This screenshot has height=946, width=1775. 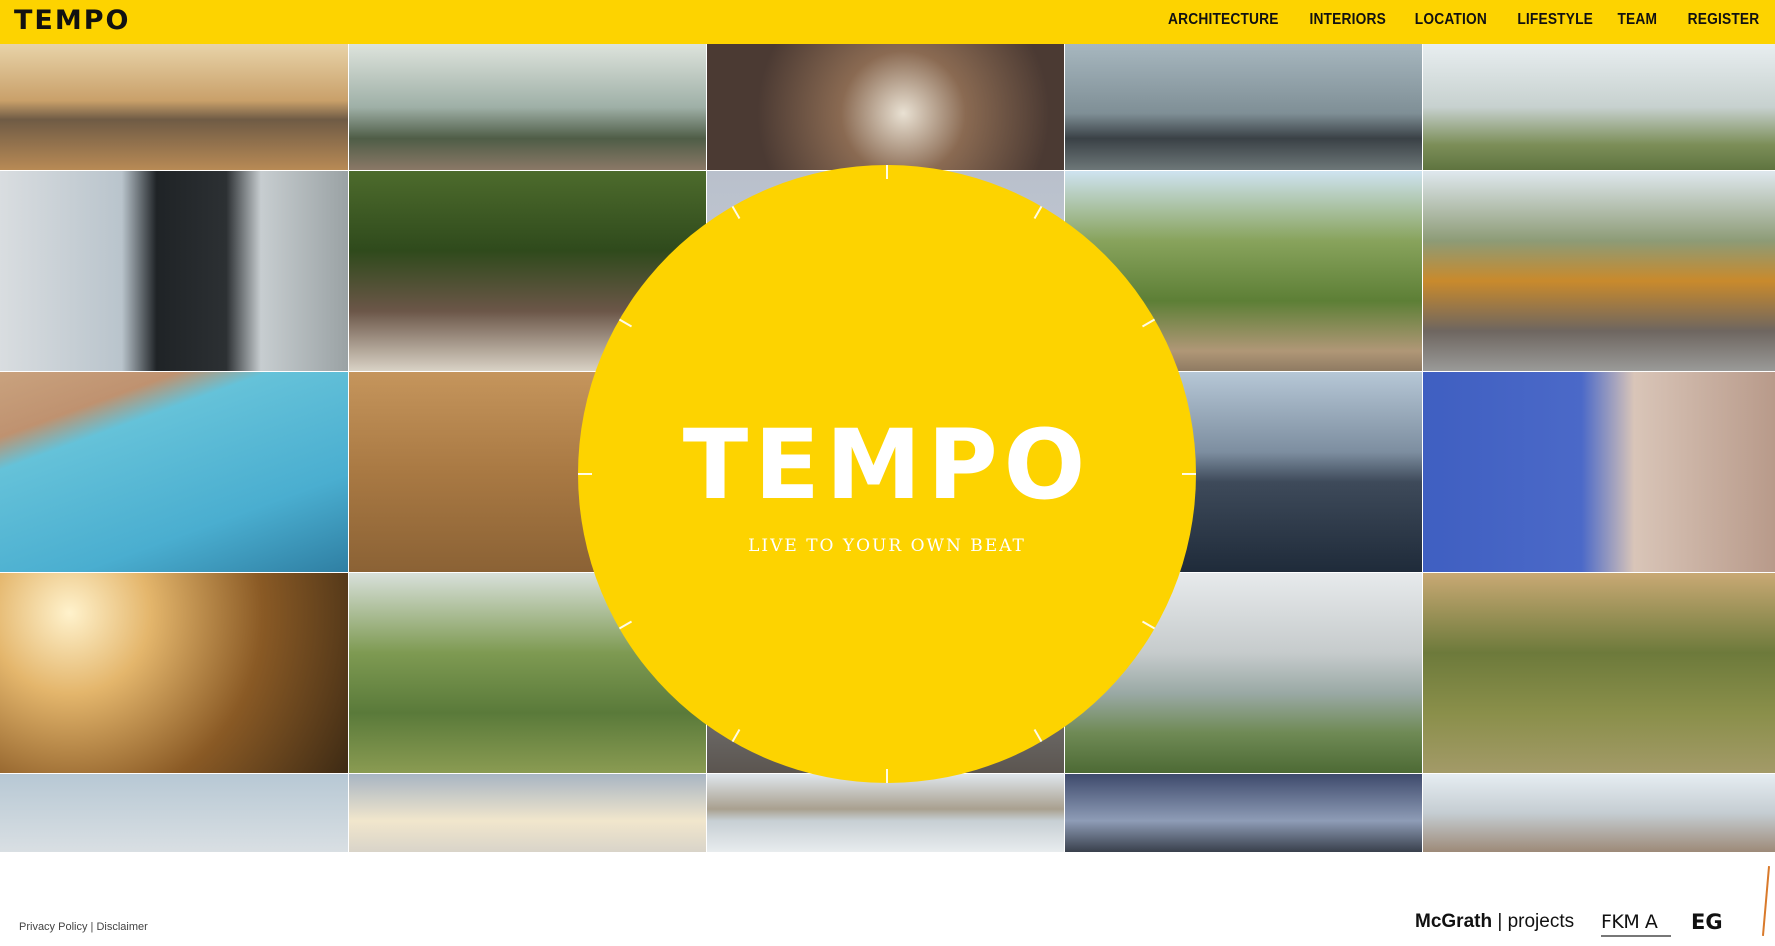 What do you see at coordinates (1494, 922) in the screenshot?
I see `mcgrath-projects-logo: McGrath | projects` at bounding box center [1494, 922].